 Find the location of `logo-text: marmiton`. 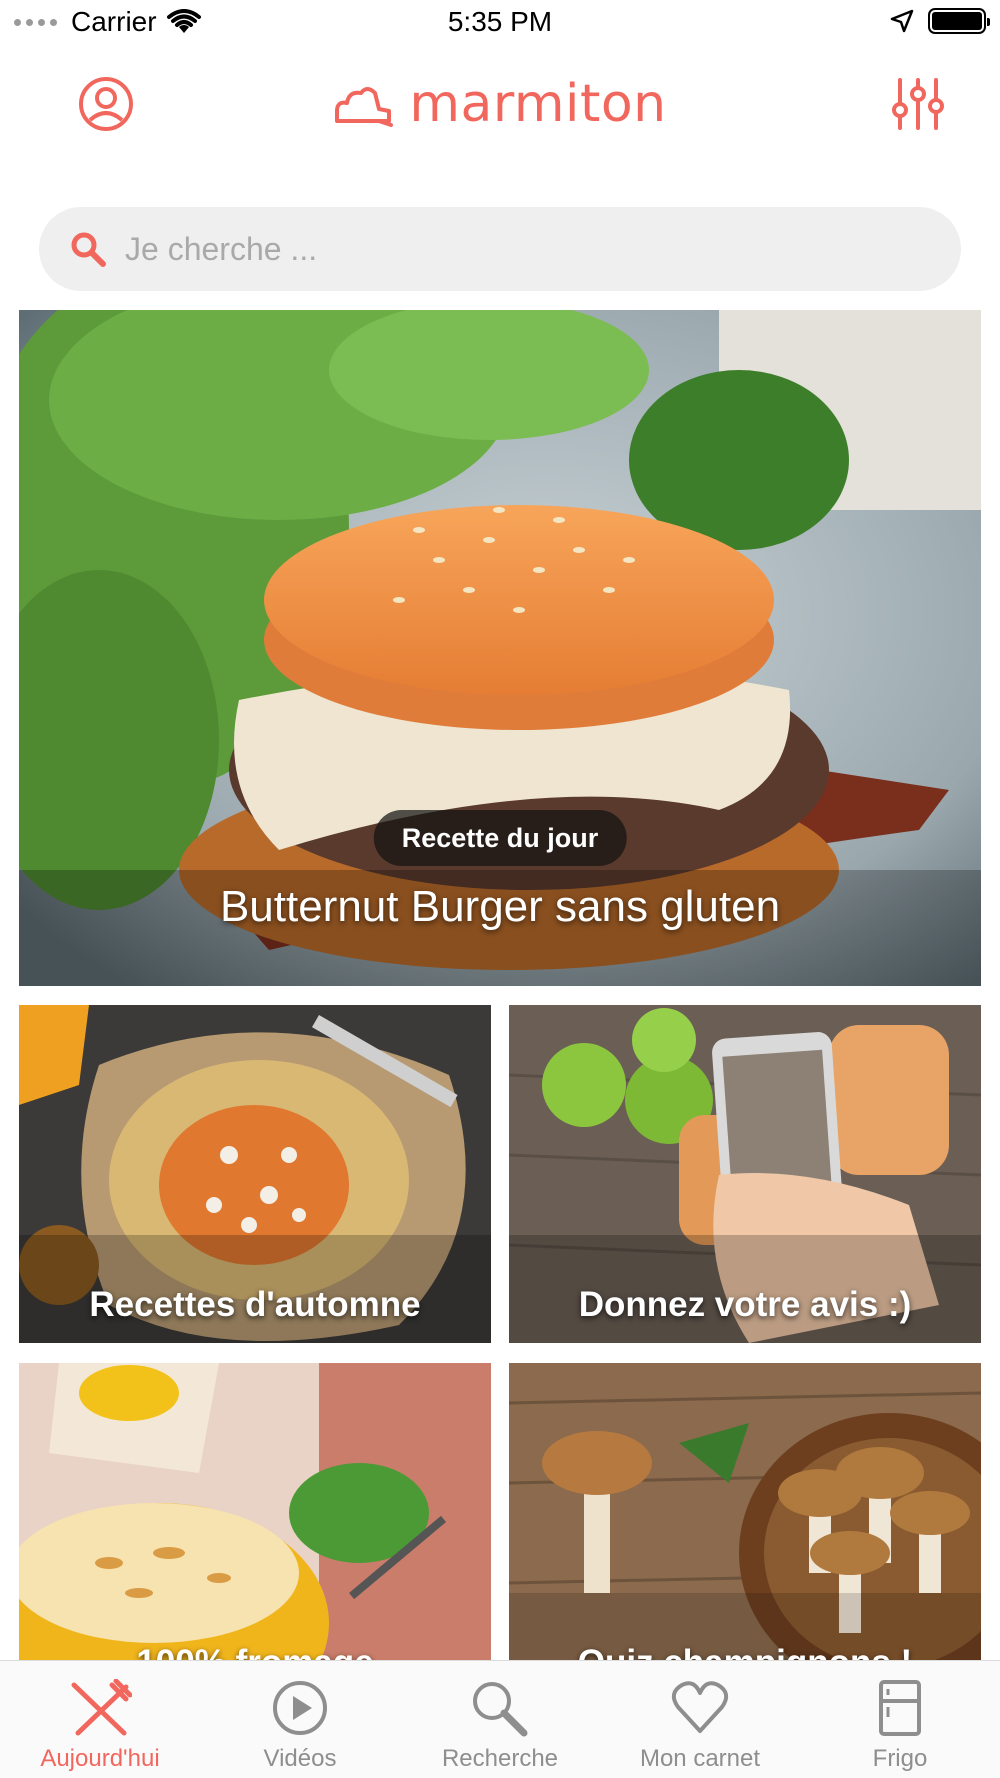

logo-text: marmiton is located at coordinates (538, 104).